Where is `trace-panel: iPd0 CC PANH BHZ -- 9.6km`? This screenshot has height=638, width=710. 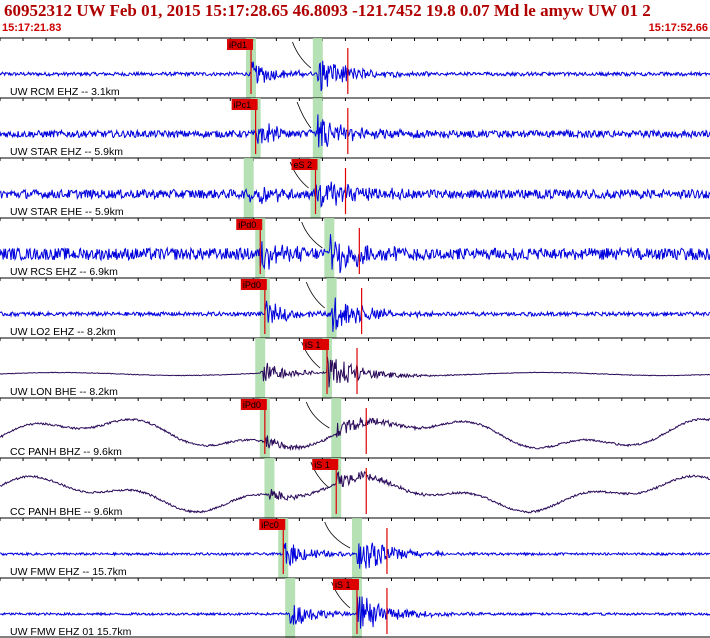 trace-panel: iPd0 CC PANH BHZ -- 9.6km is located at coordinates (355, 427).